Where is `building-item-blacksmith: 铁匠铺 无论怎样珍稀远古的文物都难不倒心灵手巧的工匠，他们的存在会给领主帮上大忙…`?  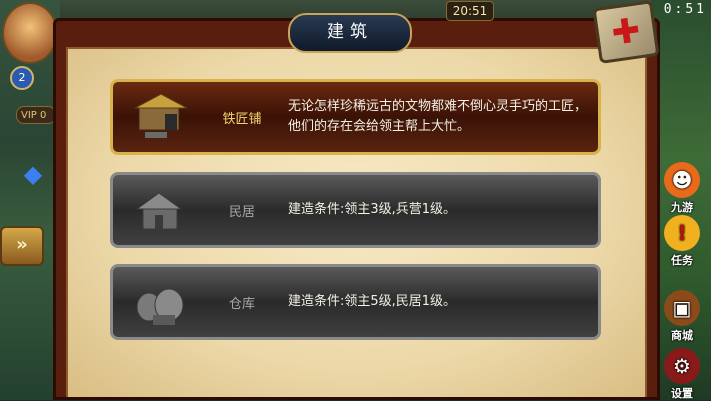 building-item-blacksmith: 铁匠铺 无论怎样珍稀远古的文物都难不倒心灵手巧的工匠，他们的存在会给领主帮上大忙… is located at coordinates (355, 117).